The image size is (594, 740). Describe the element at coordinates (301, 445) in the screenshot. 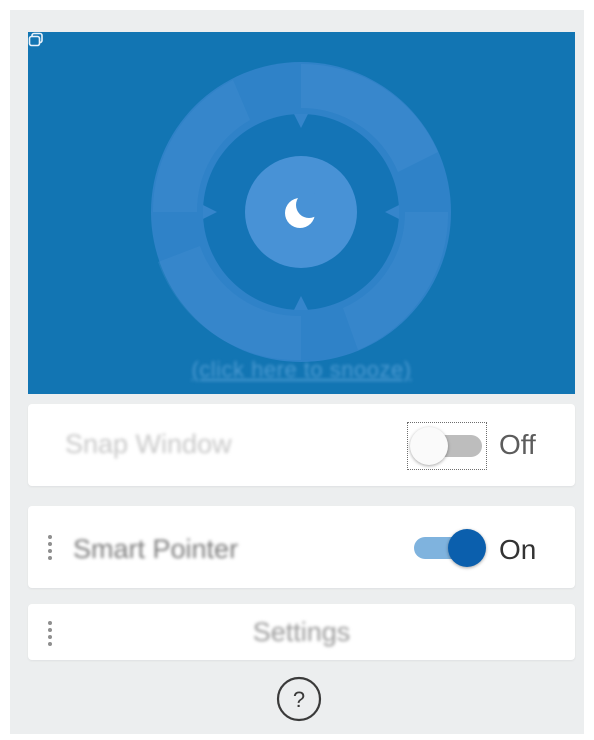

I see `snap-window-card: Snap Window Off` at that location.